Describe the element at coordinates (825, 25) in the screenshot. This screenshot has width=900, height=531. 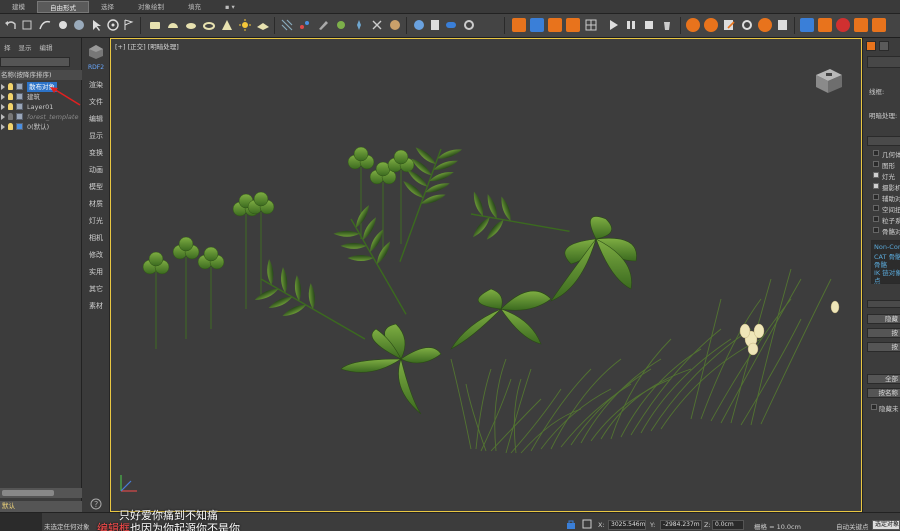
I see `cup-icon` at that location.